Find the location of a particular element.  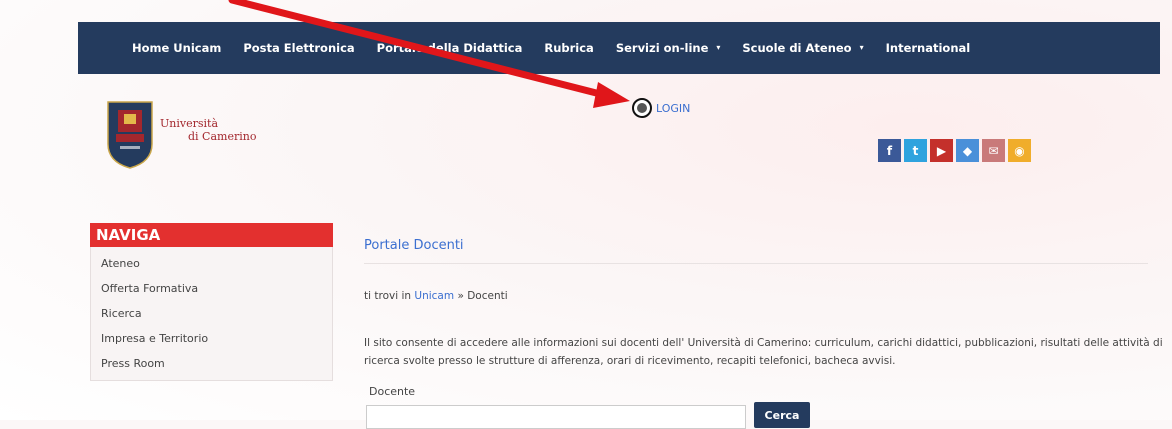

annotation-arrow is located at coordinates (429, 54).